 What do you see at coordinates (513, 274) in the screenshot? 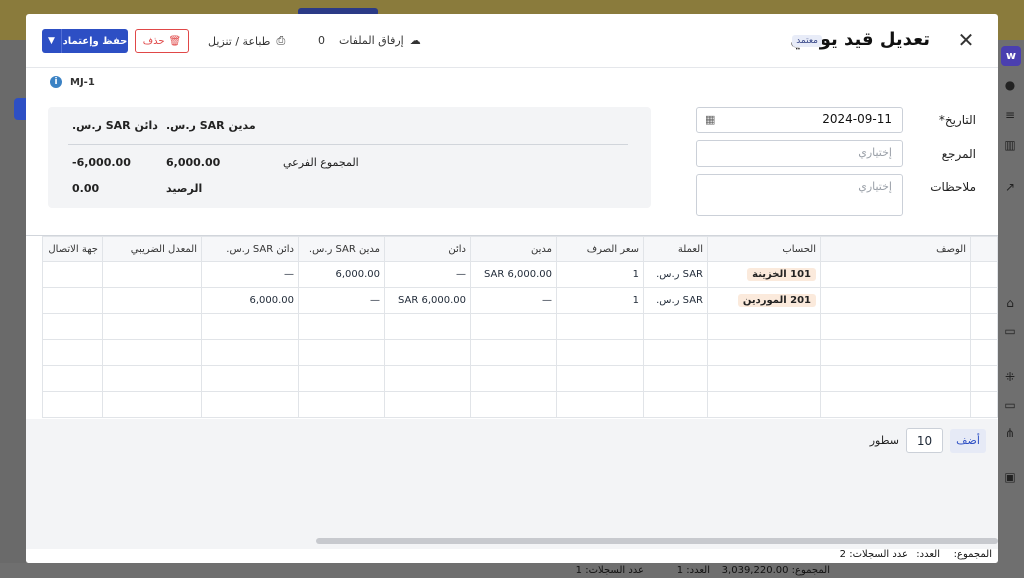
I see `cell-debit: SAR 6,000.00` at bounding box center [513, 274].